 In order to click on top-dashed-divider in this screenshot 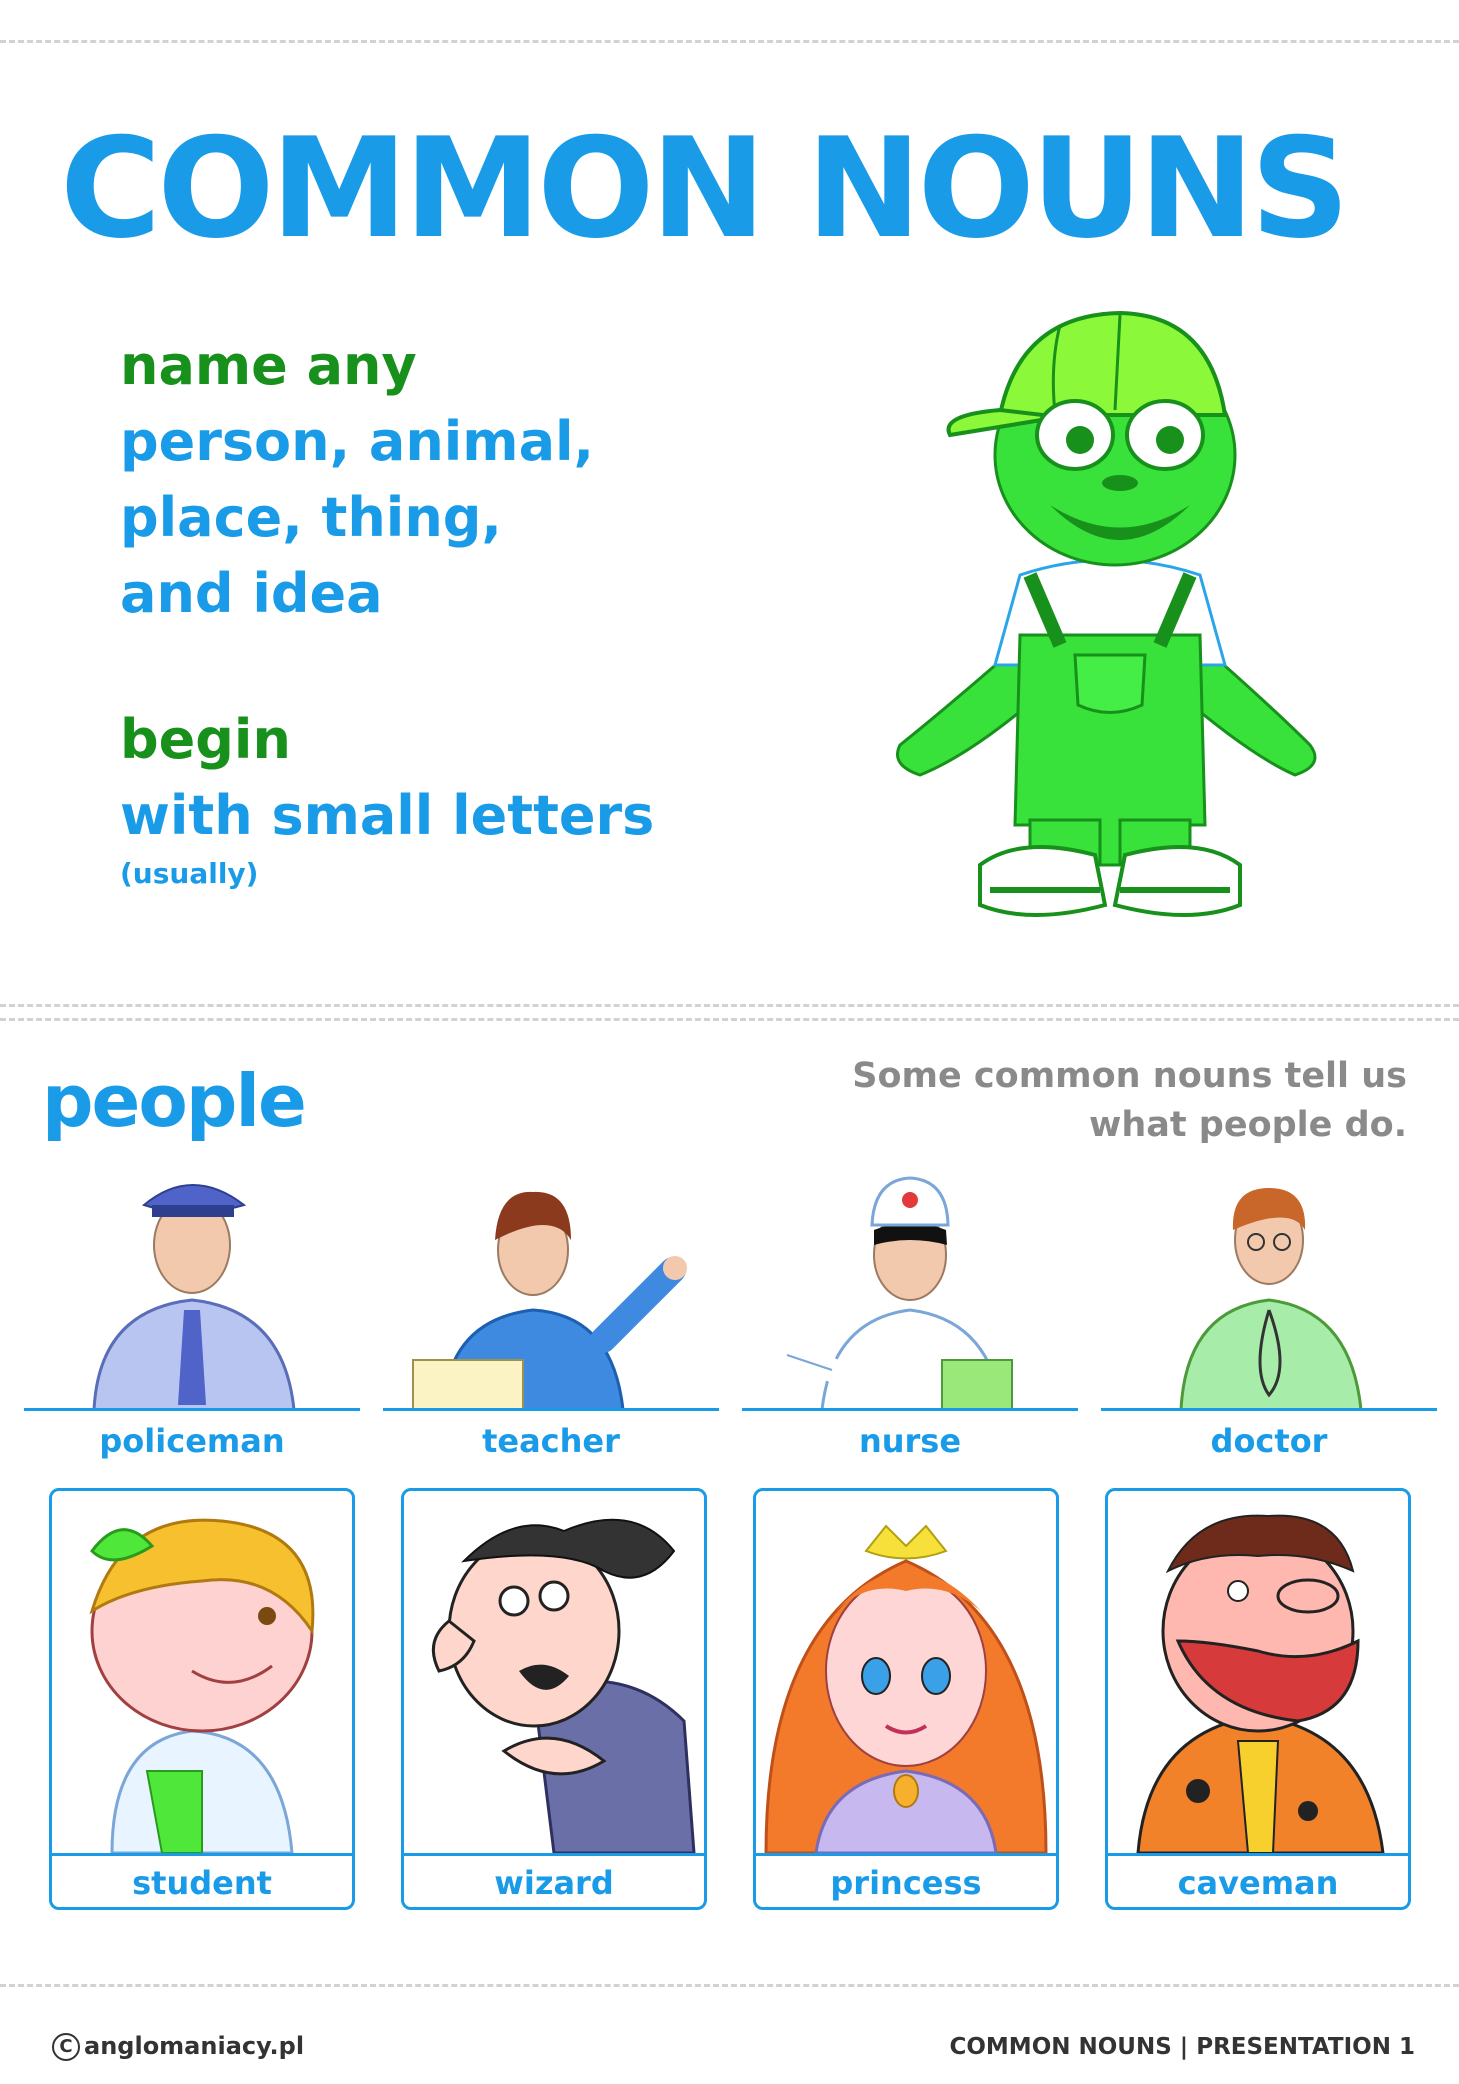, I will do `click(729, 41)`.